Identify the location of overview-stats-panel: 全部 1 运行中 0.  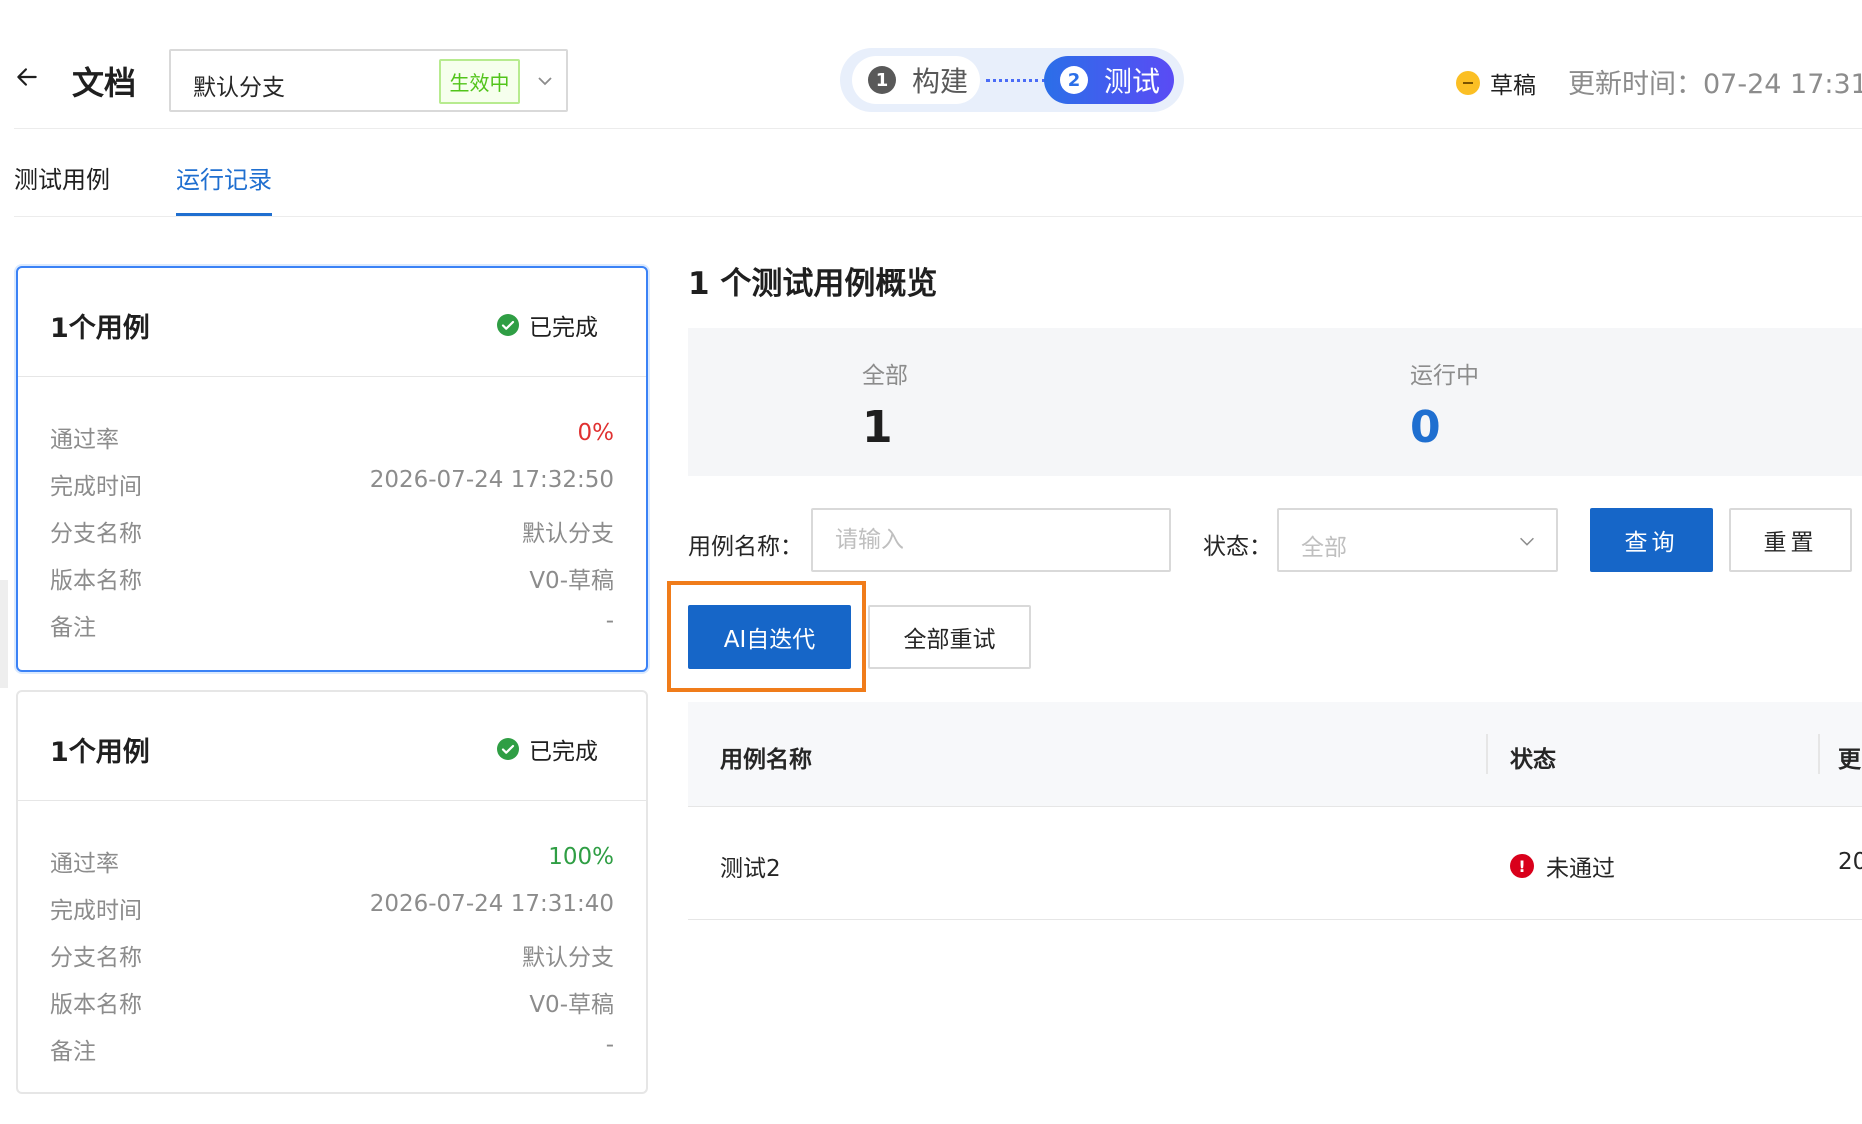
(1275, 402).